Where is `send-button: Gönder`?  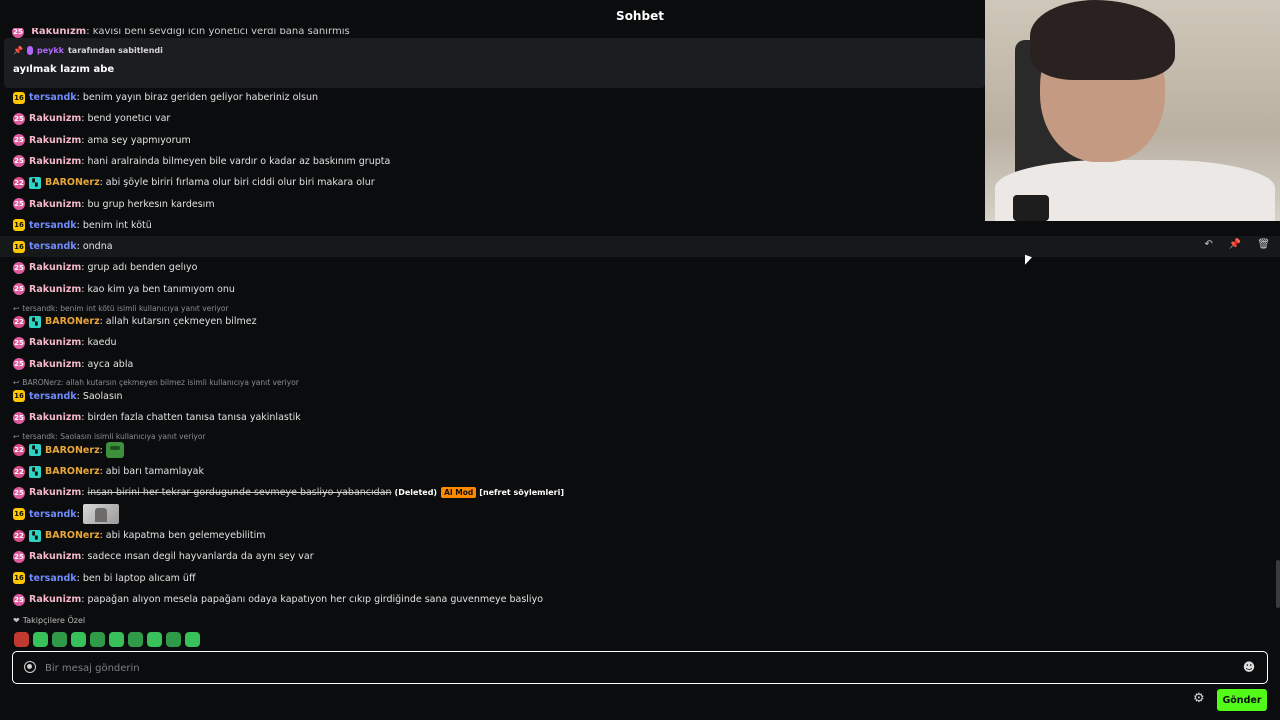
send-button: Gönder is located at coordinates (1242, 700).